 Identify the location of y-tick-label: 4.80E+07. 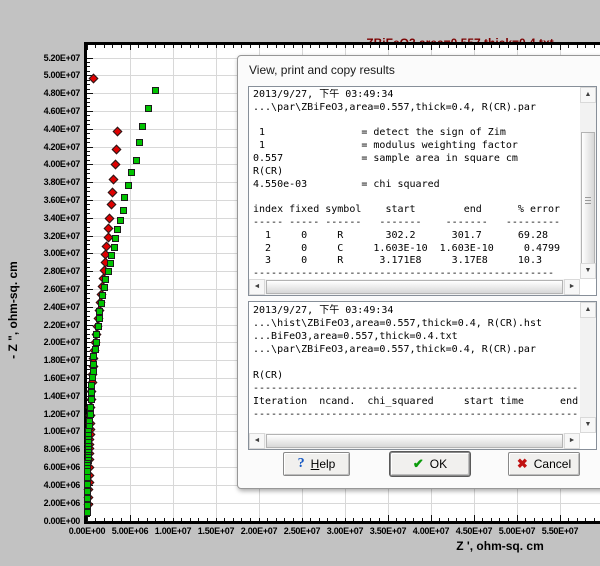
(62, 93).